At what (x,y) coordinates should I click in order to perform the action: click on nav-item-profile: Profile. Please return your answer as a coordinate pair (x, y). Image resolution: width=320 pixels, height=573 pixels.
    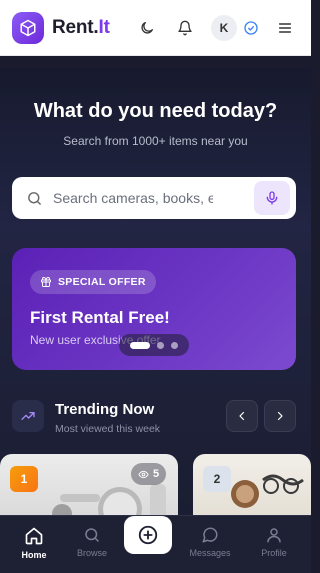
    Looking at the image, I should click on (274, 542).